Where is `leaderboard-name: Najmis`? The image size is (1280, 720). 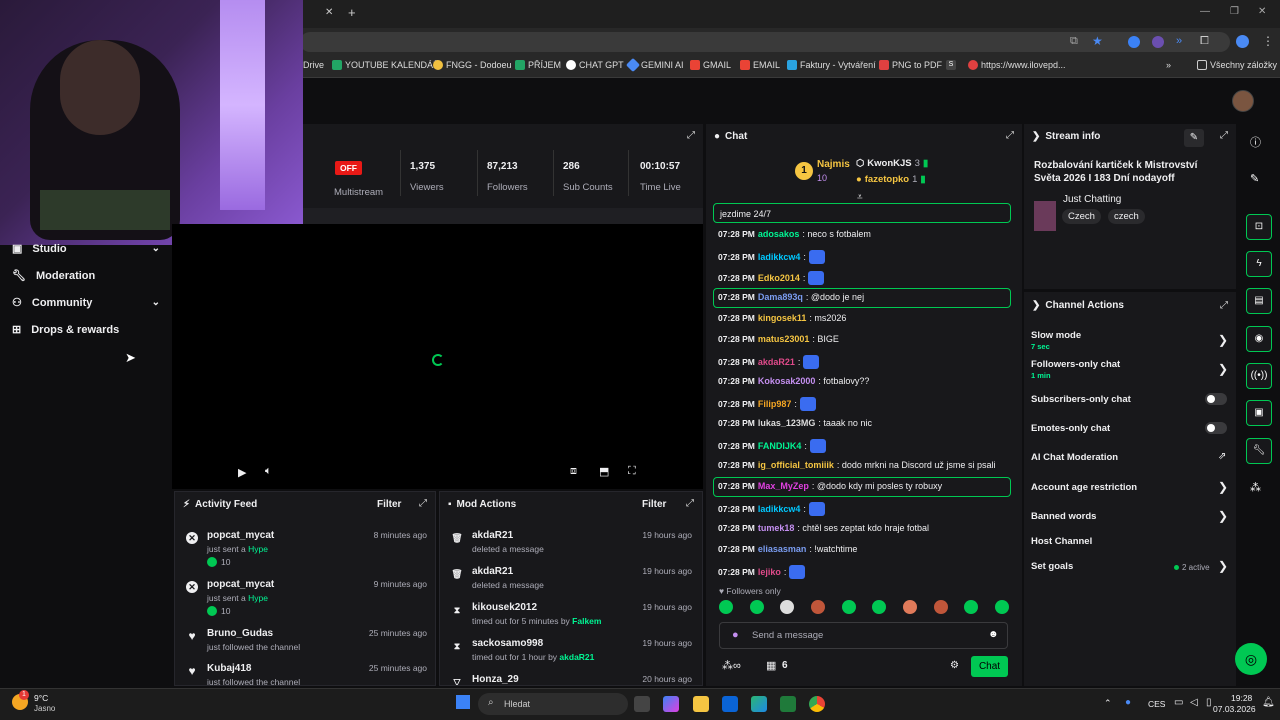
leaderboard-name: Najmis is located at coordinates (833, 164).